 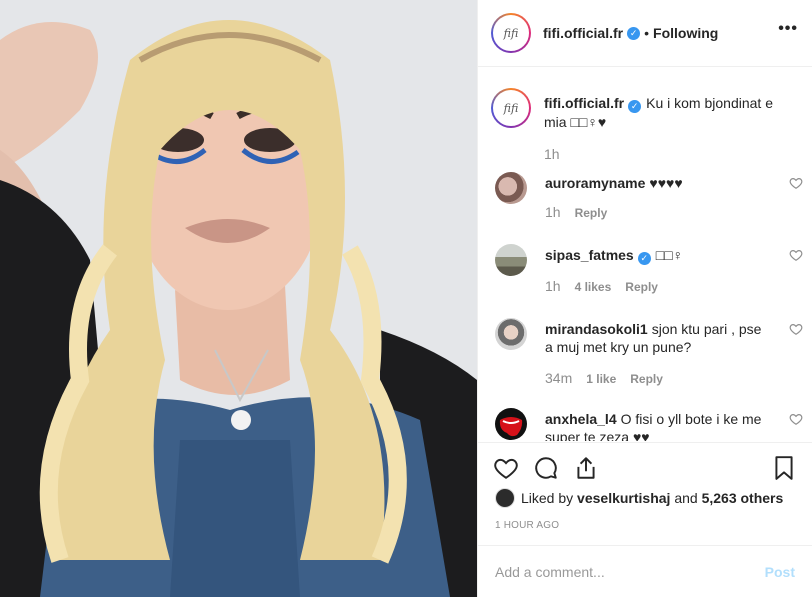 What do you see at coordinates (780, 572) in the screenshot?
I see `post-comment-button: Post` at bounding box center [780, 572].